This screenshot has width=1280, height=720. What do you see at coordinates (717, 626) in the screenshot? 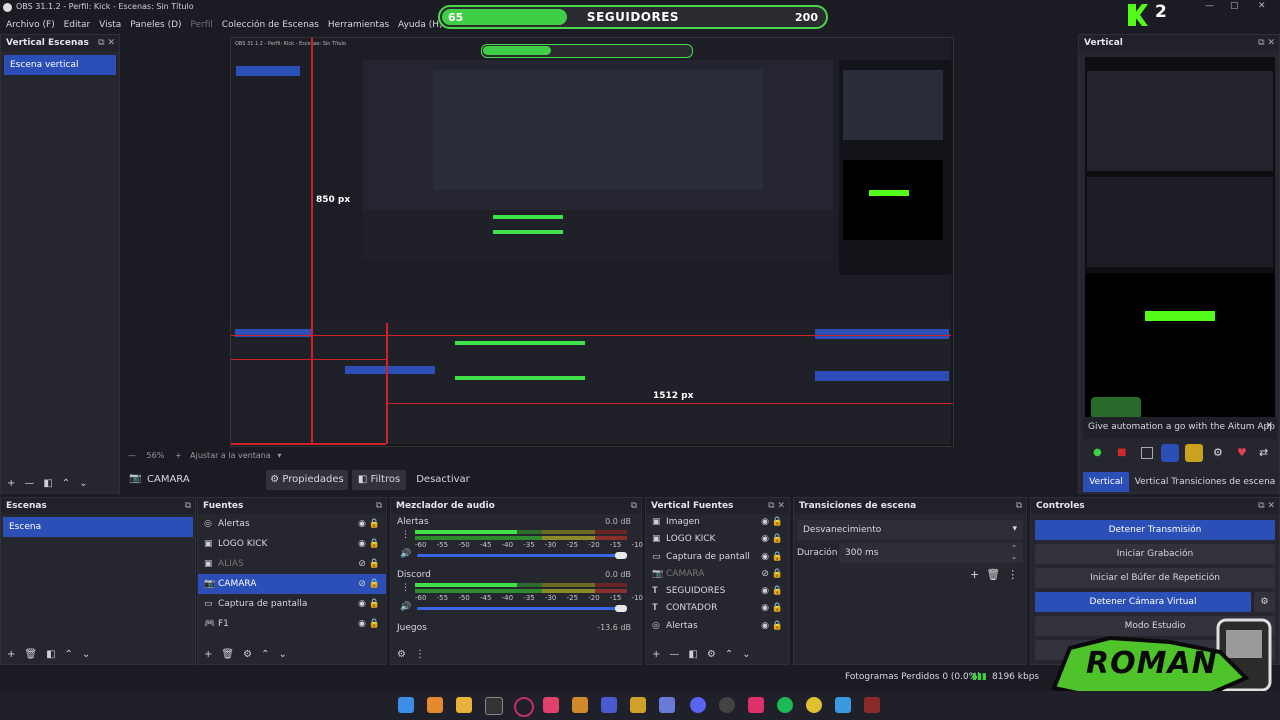
I see `vertical-source-item: ◎ Alertas ◉ 🔒` at bounding box center [717, 626].